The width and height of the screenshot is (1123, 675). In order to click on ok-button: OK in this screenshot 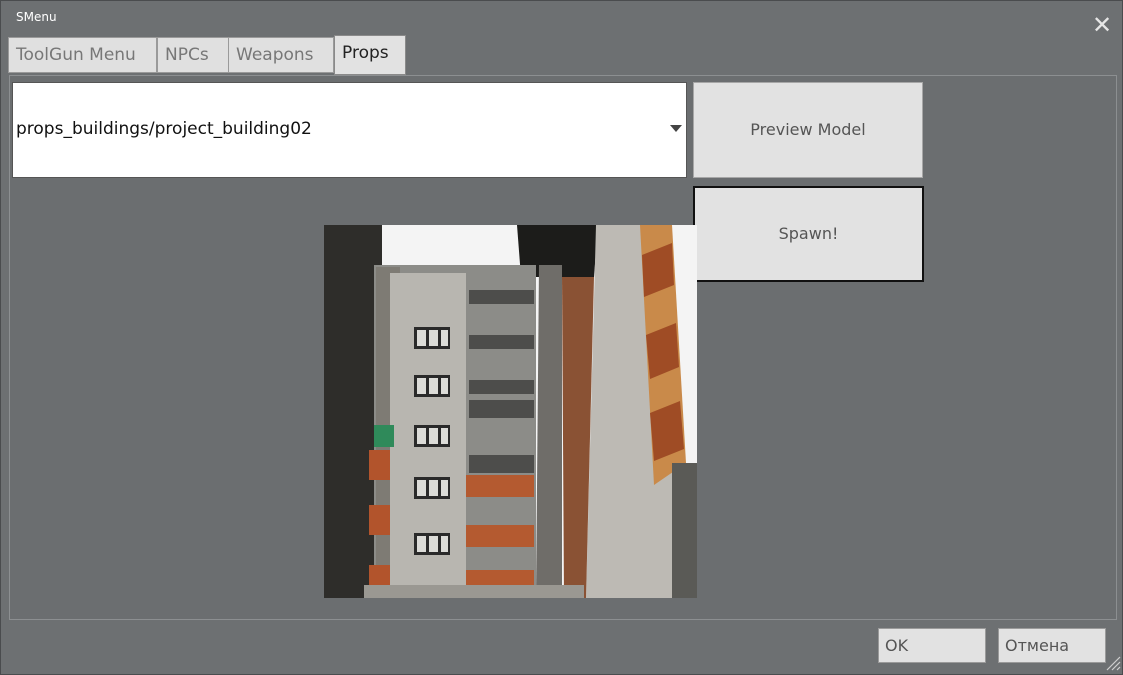, I will do `click(932, 645)`.